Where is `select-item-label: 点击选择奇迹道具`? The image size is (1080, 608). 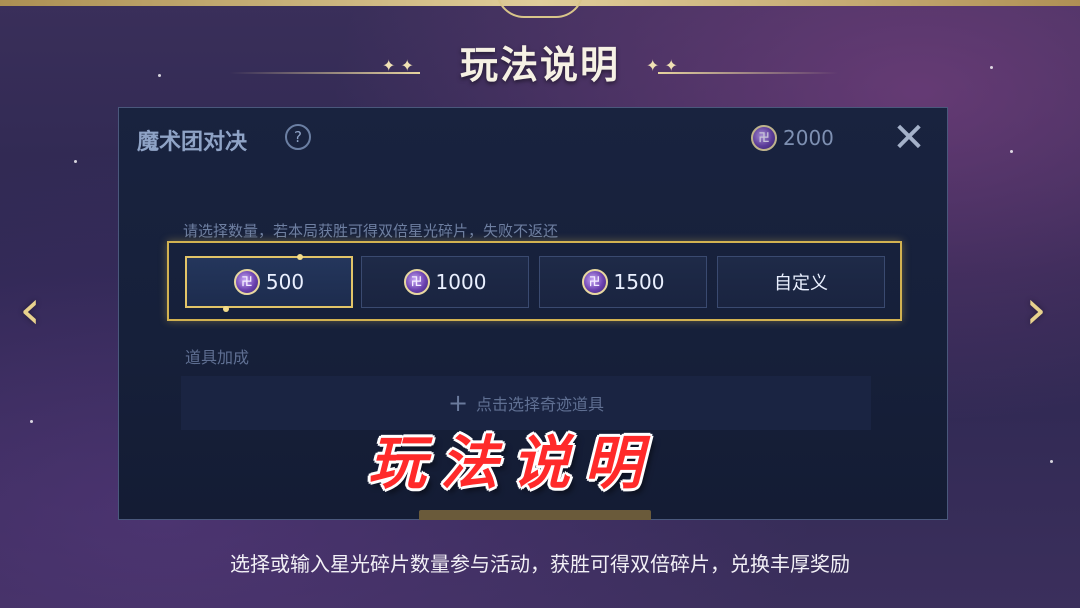 select-item-label: 点击选择奇迹道具 is located at coordinates (540, 404).